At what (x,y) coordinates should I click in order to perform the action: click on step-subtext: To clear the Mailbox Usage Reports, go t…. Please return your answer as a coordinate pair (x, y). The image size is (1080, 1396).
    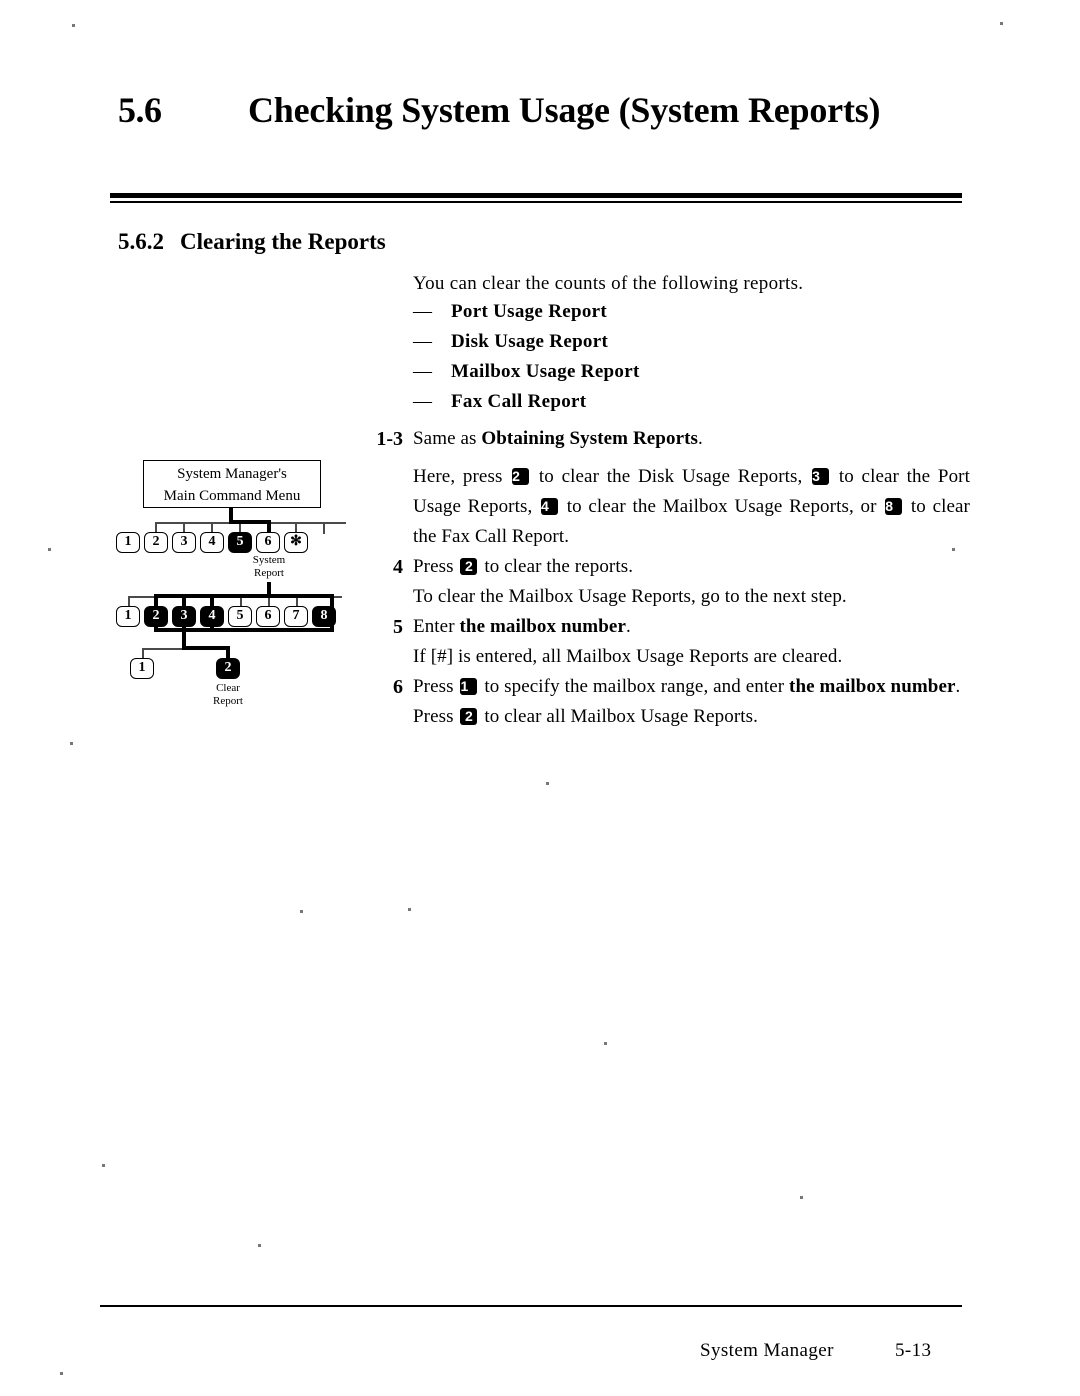
    Looking at the image, I should click on (630, 596).